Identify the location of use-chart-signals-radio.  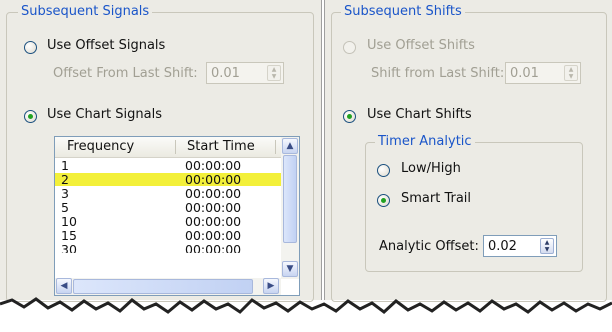
(30, 116).